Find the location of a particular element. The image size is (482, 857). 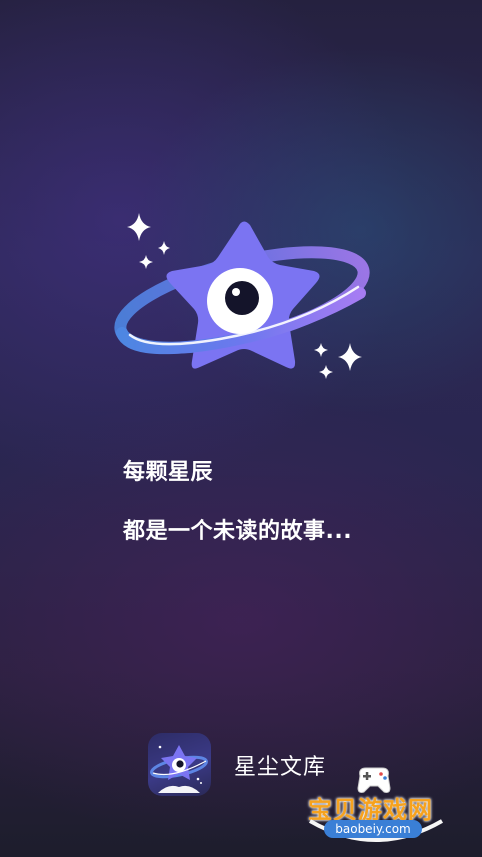

app-icon is located at coordinates (179, 764).